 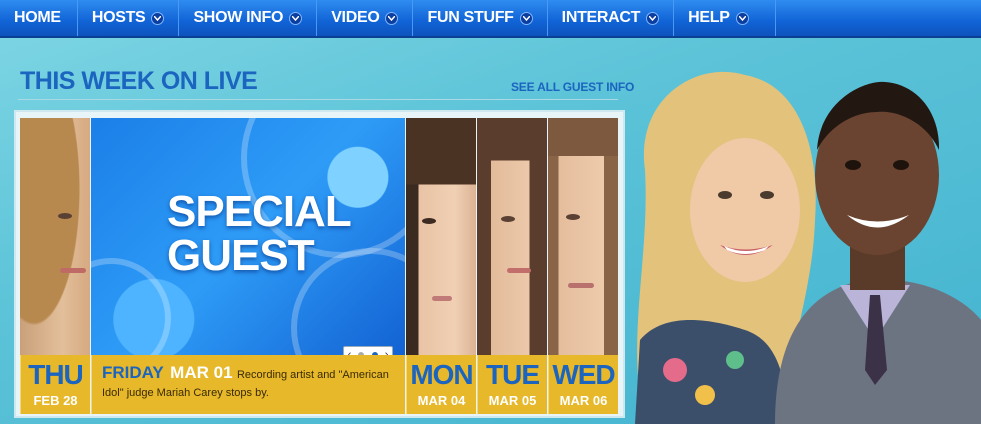 I want to click on carousel-panel-mon: MON MAR 04, so click(x=441, y=266).